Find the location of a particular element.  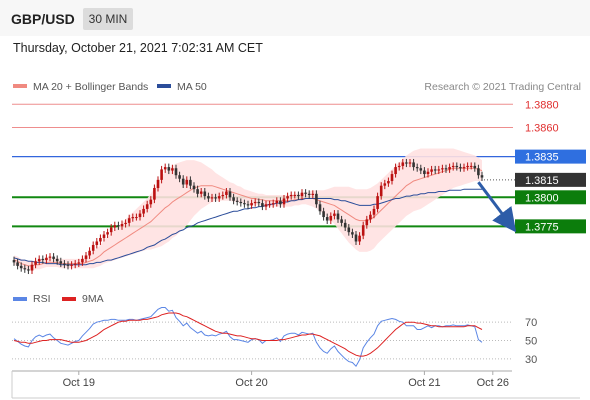

support-label: 1.3800 is located at coordinates (542, 198).